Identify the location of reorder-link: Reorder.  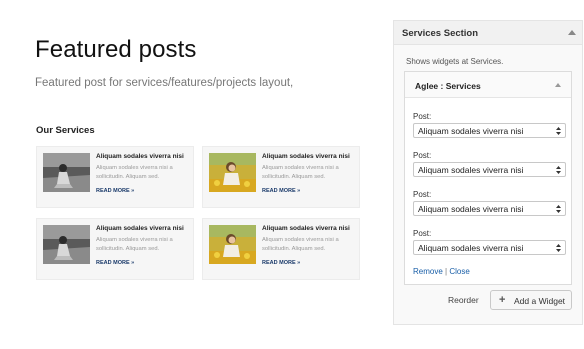
(463, 300).